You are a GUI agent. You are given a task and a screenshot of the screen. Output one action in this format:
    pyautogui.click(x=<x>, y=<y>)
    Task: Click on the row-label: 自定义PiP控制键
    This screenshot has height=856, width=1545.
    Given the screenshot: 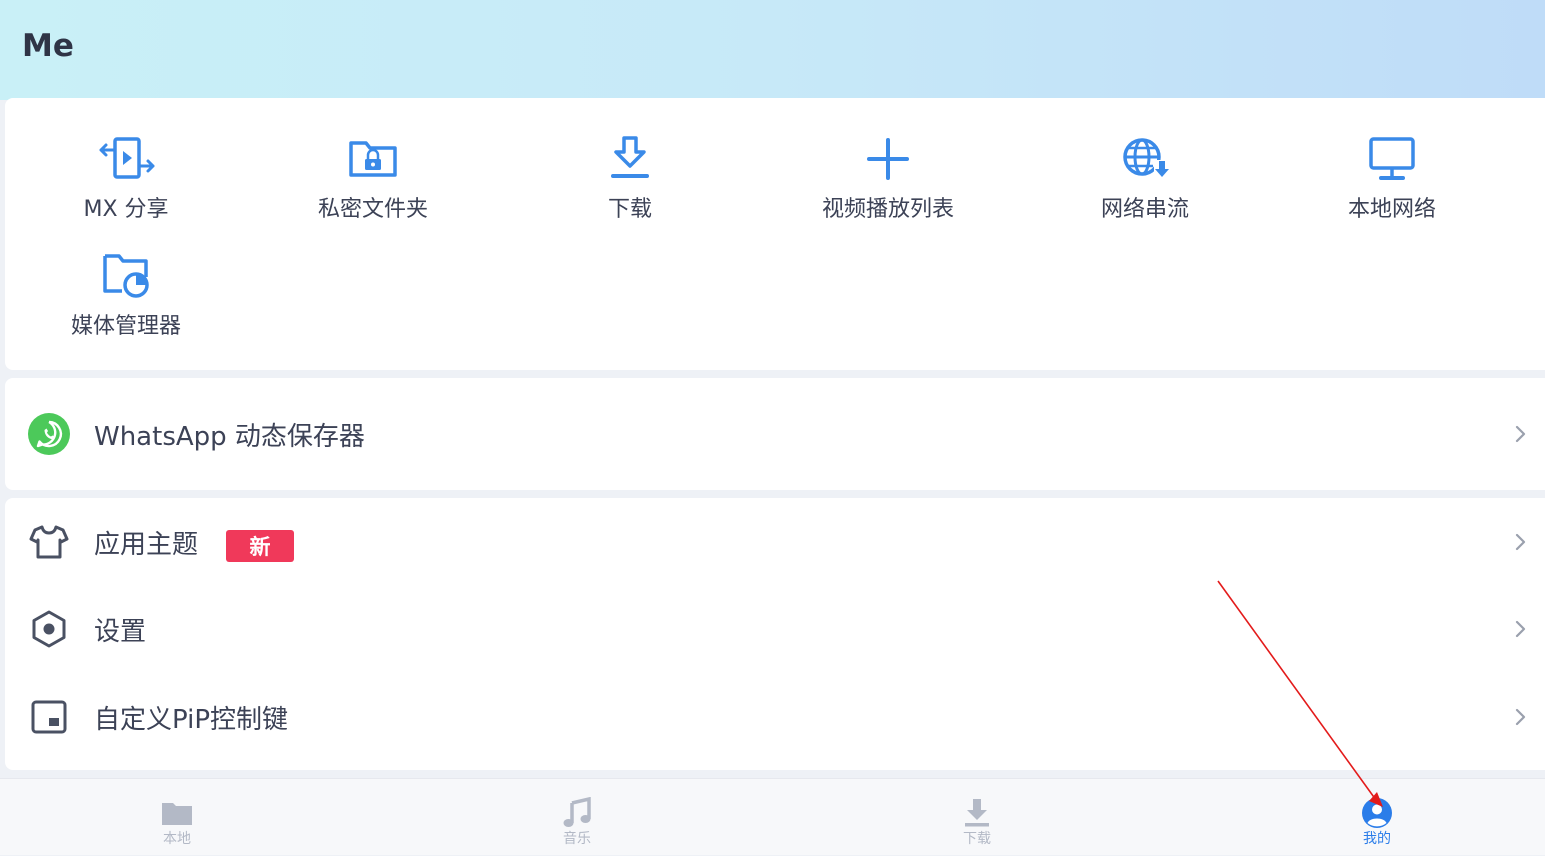 What is the action you would take?
    pyautogui.click(x=191, y=719)
    